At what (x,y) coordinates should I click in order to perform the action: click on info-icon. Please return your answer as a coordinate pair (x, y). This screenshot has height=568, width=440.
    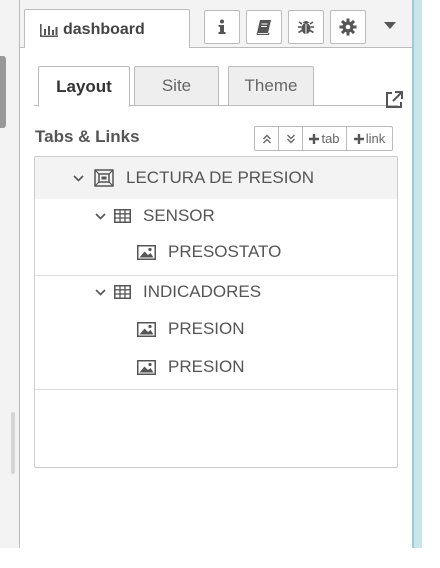
    Looking at the image, I should click on (222, 27).